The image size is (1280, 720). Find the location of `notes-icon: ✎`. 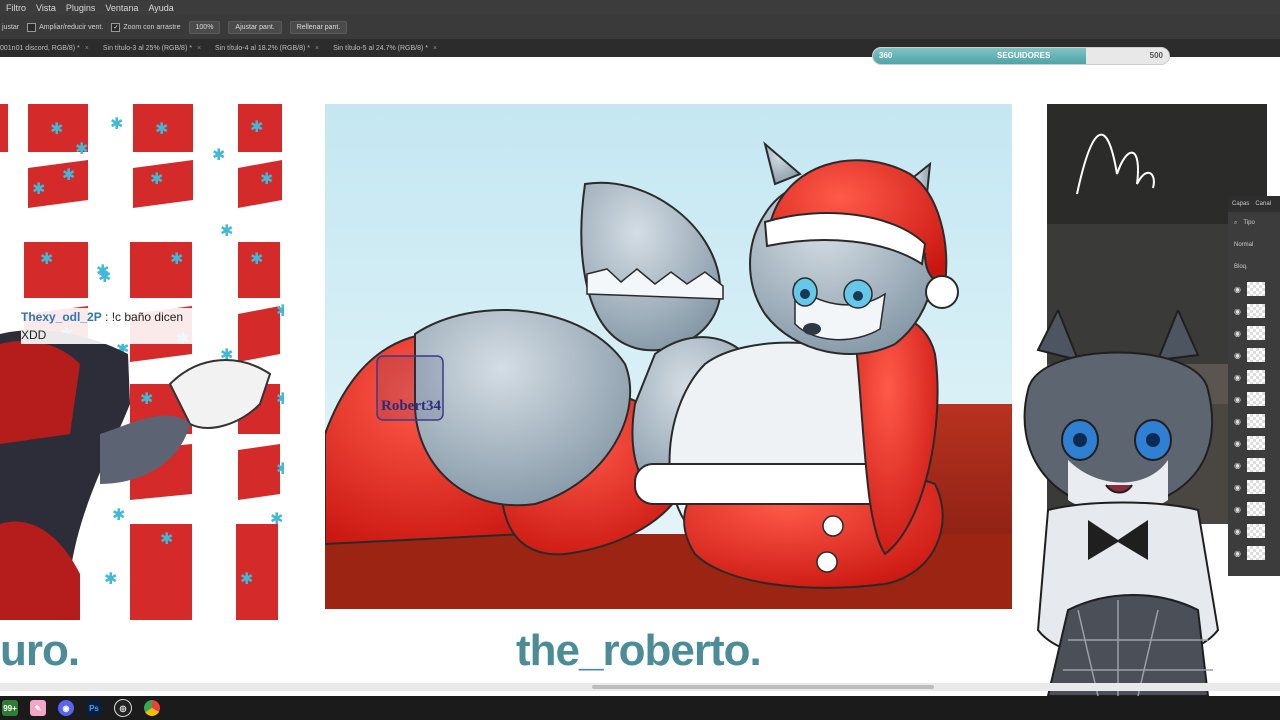

notes-icon: ✎ is located at coordinates (38, 708).